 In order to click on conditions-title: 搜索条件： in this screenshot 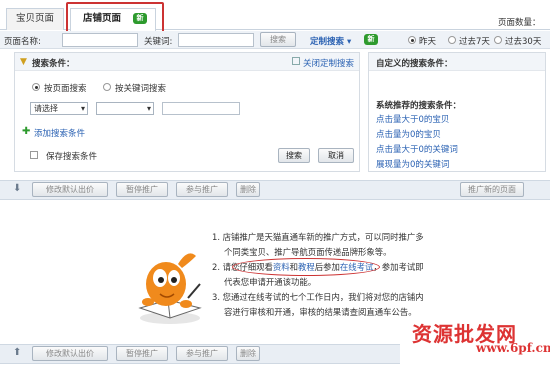, I will do `click(53, 64)`.